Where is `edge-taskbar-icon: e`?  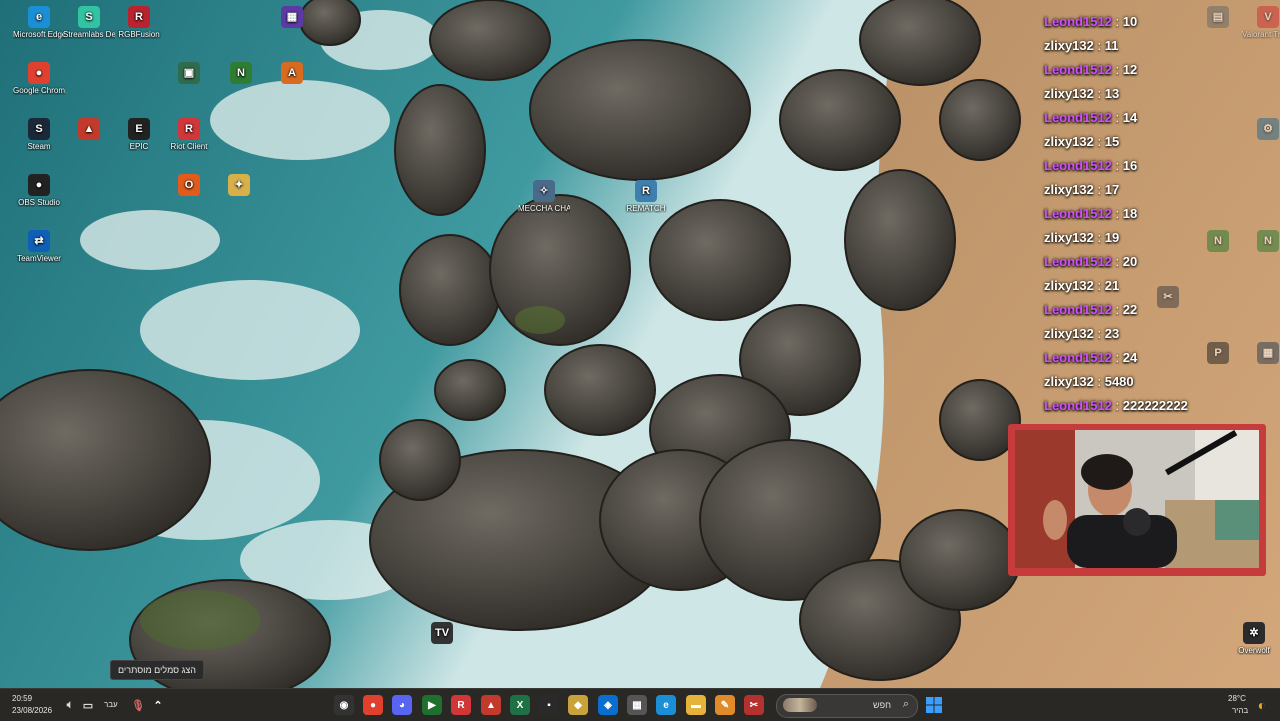
edge-taskbar-icon: e is located at coordinates (666, 705).